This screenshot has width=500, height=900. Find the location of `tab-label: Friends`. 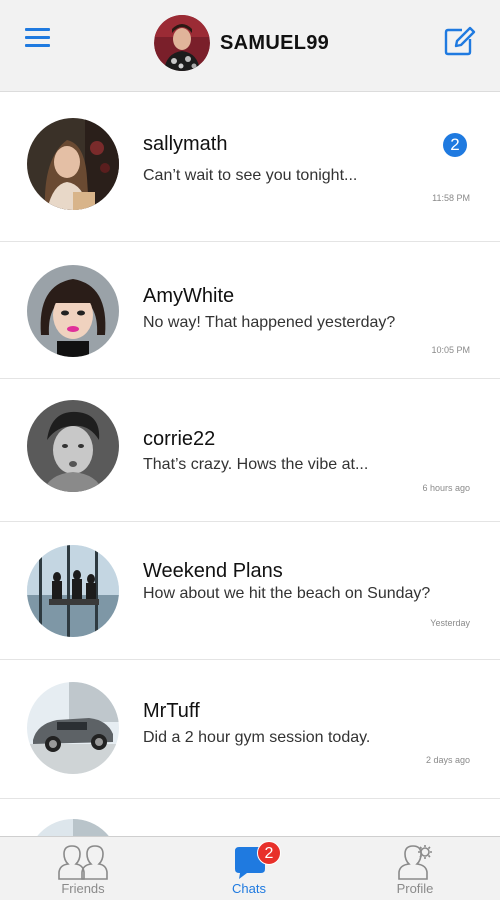

tab-label: Friends is located at coordinates (83, 888).